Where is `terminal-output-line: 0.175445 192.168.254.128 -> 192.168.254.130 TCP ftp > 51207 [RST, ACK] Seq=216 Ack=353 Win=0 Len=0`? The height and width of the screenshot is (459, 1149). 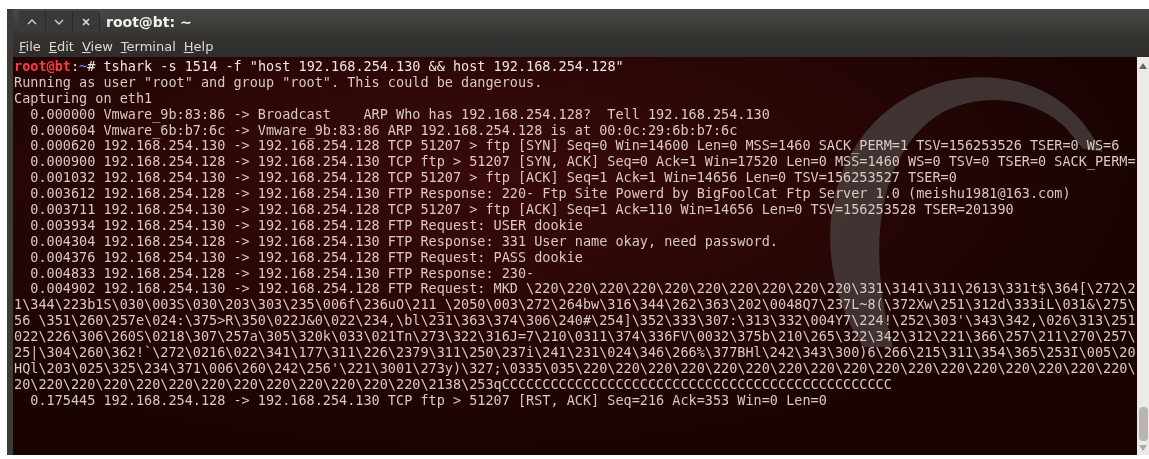
terminal-output-line: 0.175445 192.168.254.128 -> 192.168.254.130 TCP ftp > 51207 [RST, ACK] Seq=216 Ack=353 Win=0 Len=0 is located at coordinates (428, 399).